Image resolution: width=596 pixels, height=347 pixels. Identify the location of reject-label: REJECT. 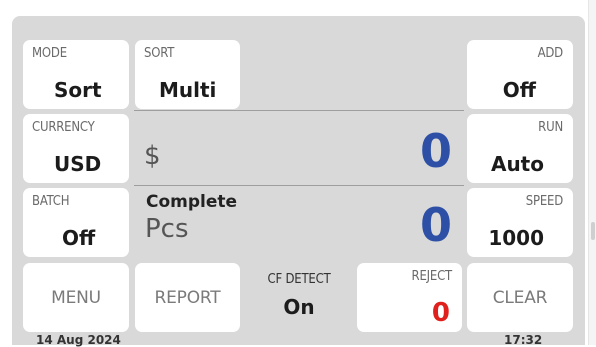
(432, 276).